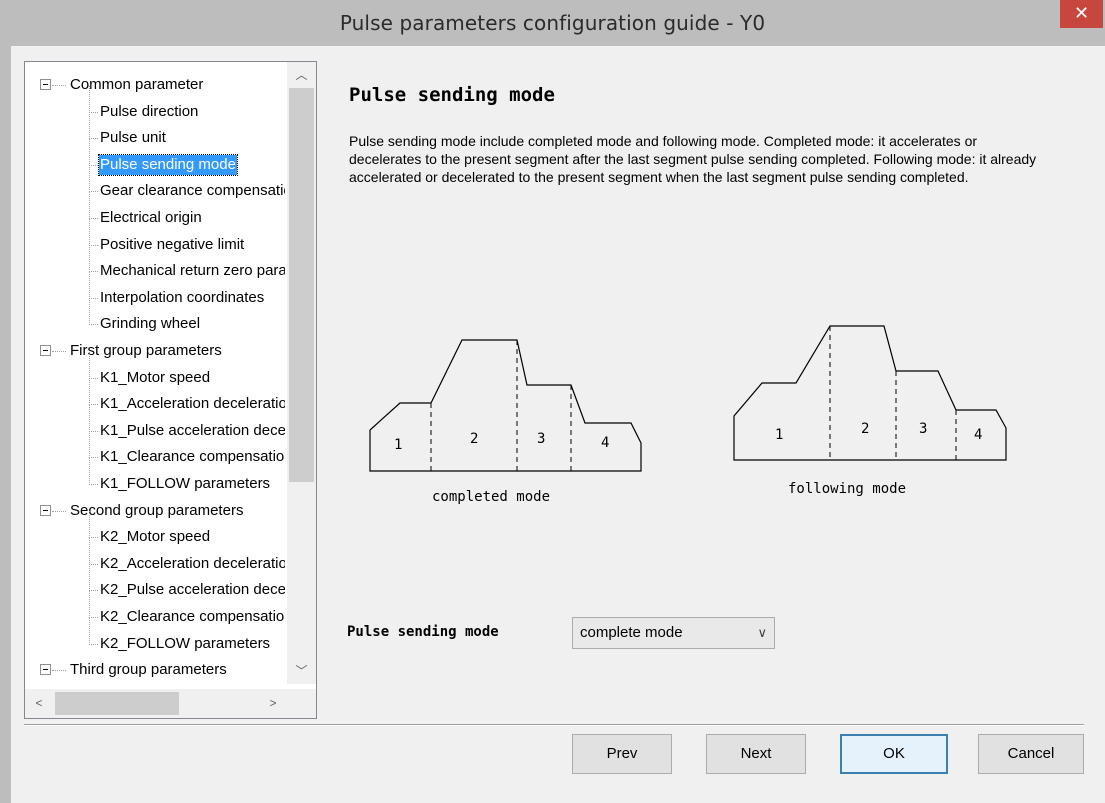  Describe the element at coordinates (187, 424) in the screenshot. I see `tree-item: K1_Pulse acceleration deceleration` at that location.